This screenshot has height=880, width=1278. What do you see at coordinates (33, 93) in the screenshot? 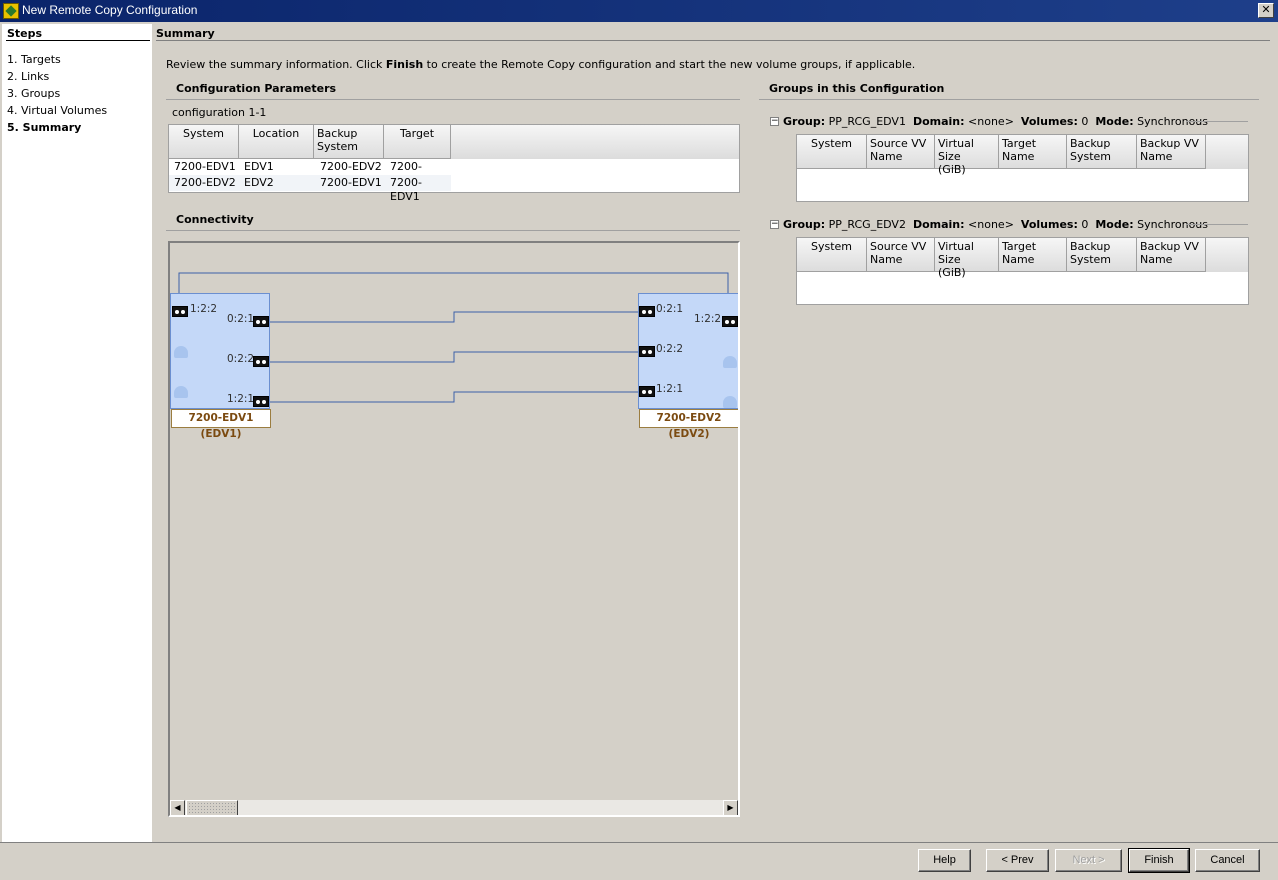
I see `step-groups: 3. Groups` at bounding box center [33, 93].